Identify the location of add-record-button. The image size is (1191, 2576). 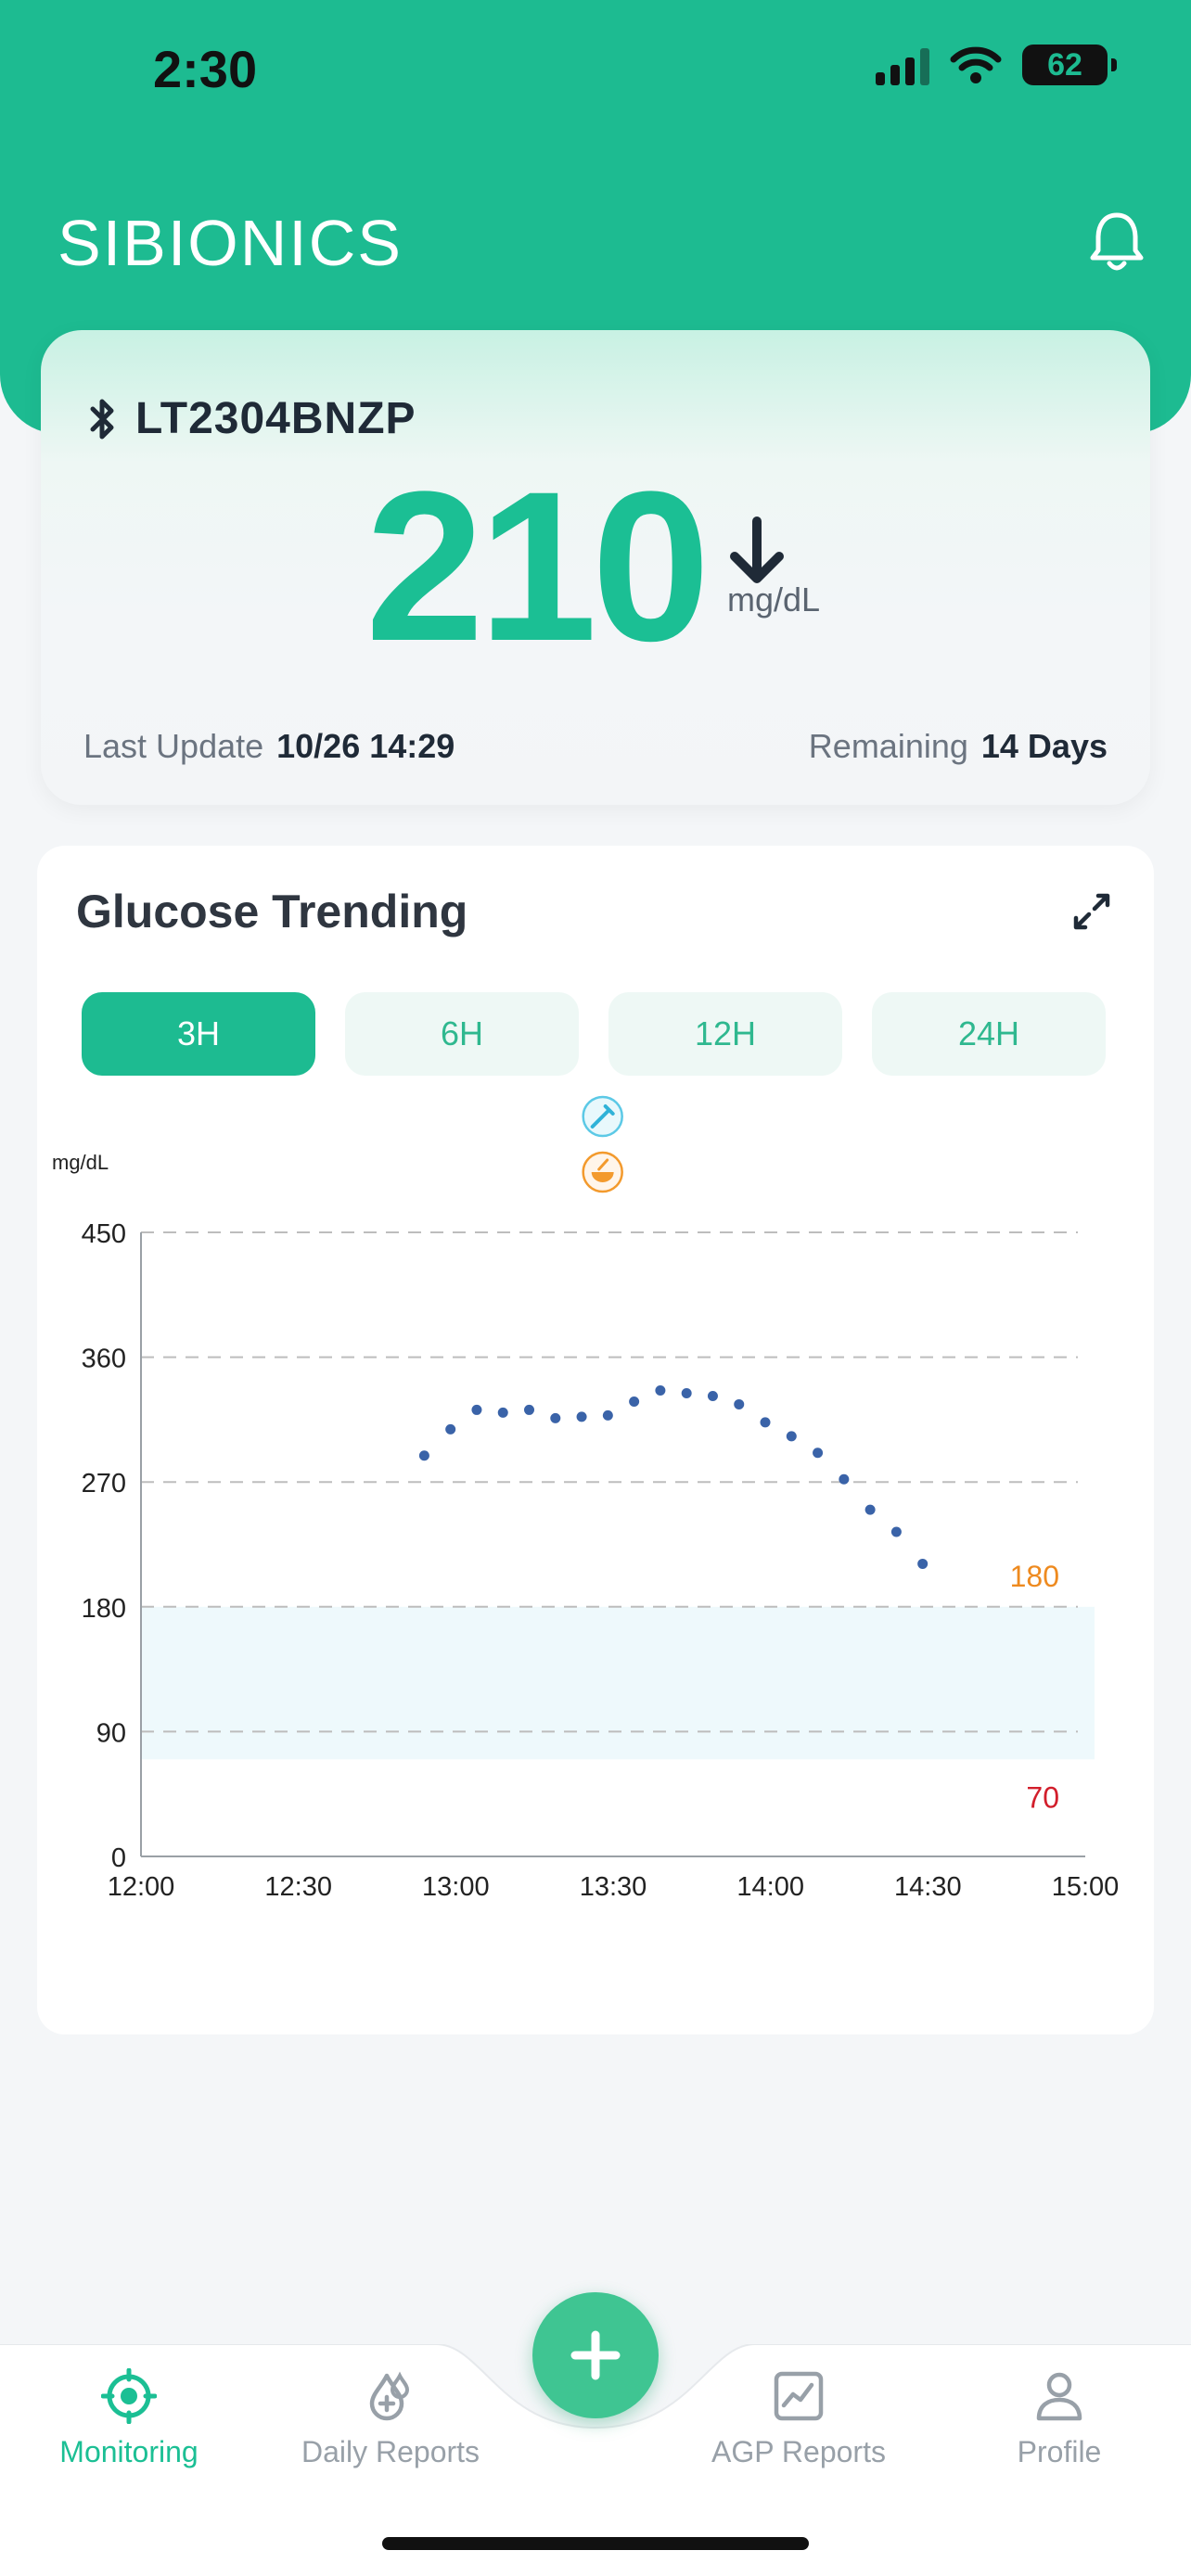
(595, 2355).